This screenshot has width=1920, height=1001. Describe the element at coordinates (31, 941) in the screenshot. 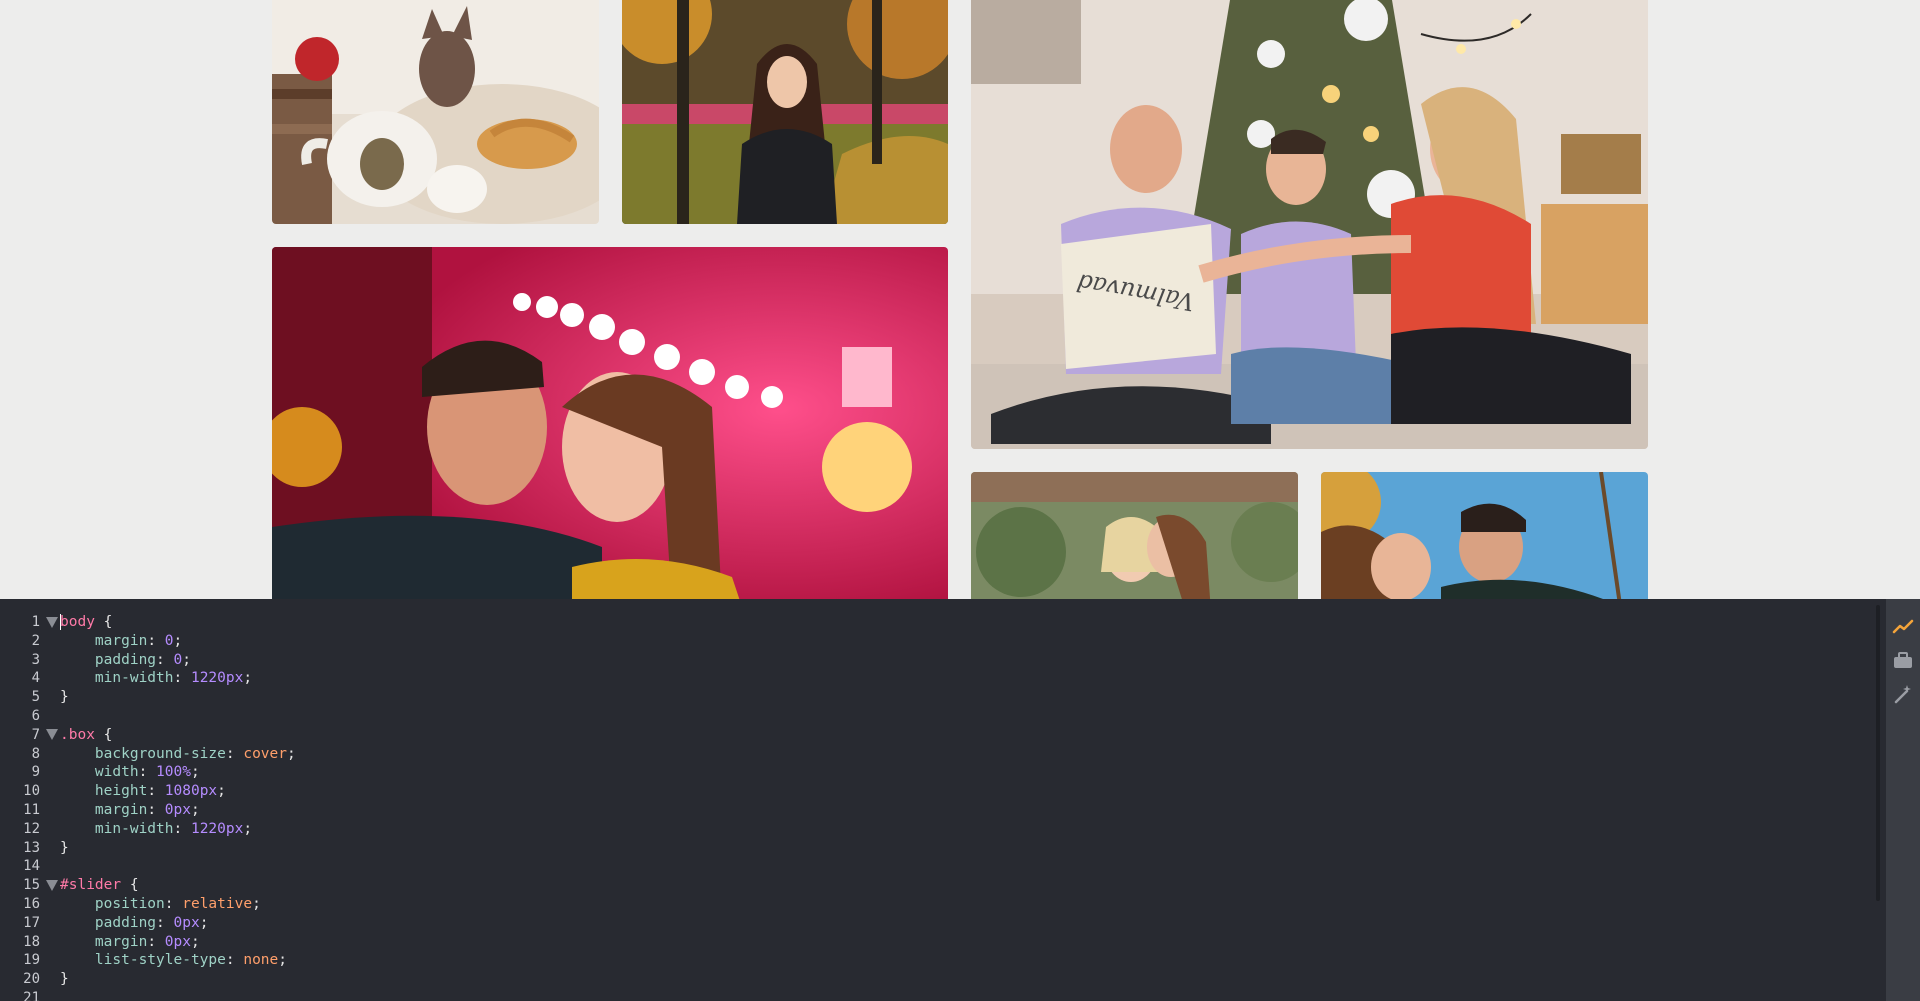

I see `line-number: 18` at that location.